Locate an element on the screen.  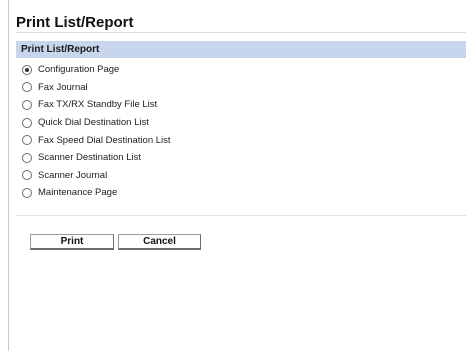
option-quick-dial-destination-list: Quick Dial Destination List is located at coordinates (232, 123).